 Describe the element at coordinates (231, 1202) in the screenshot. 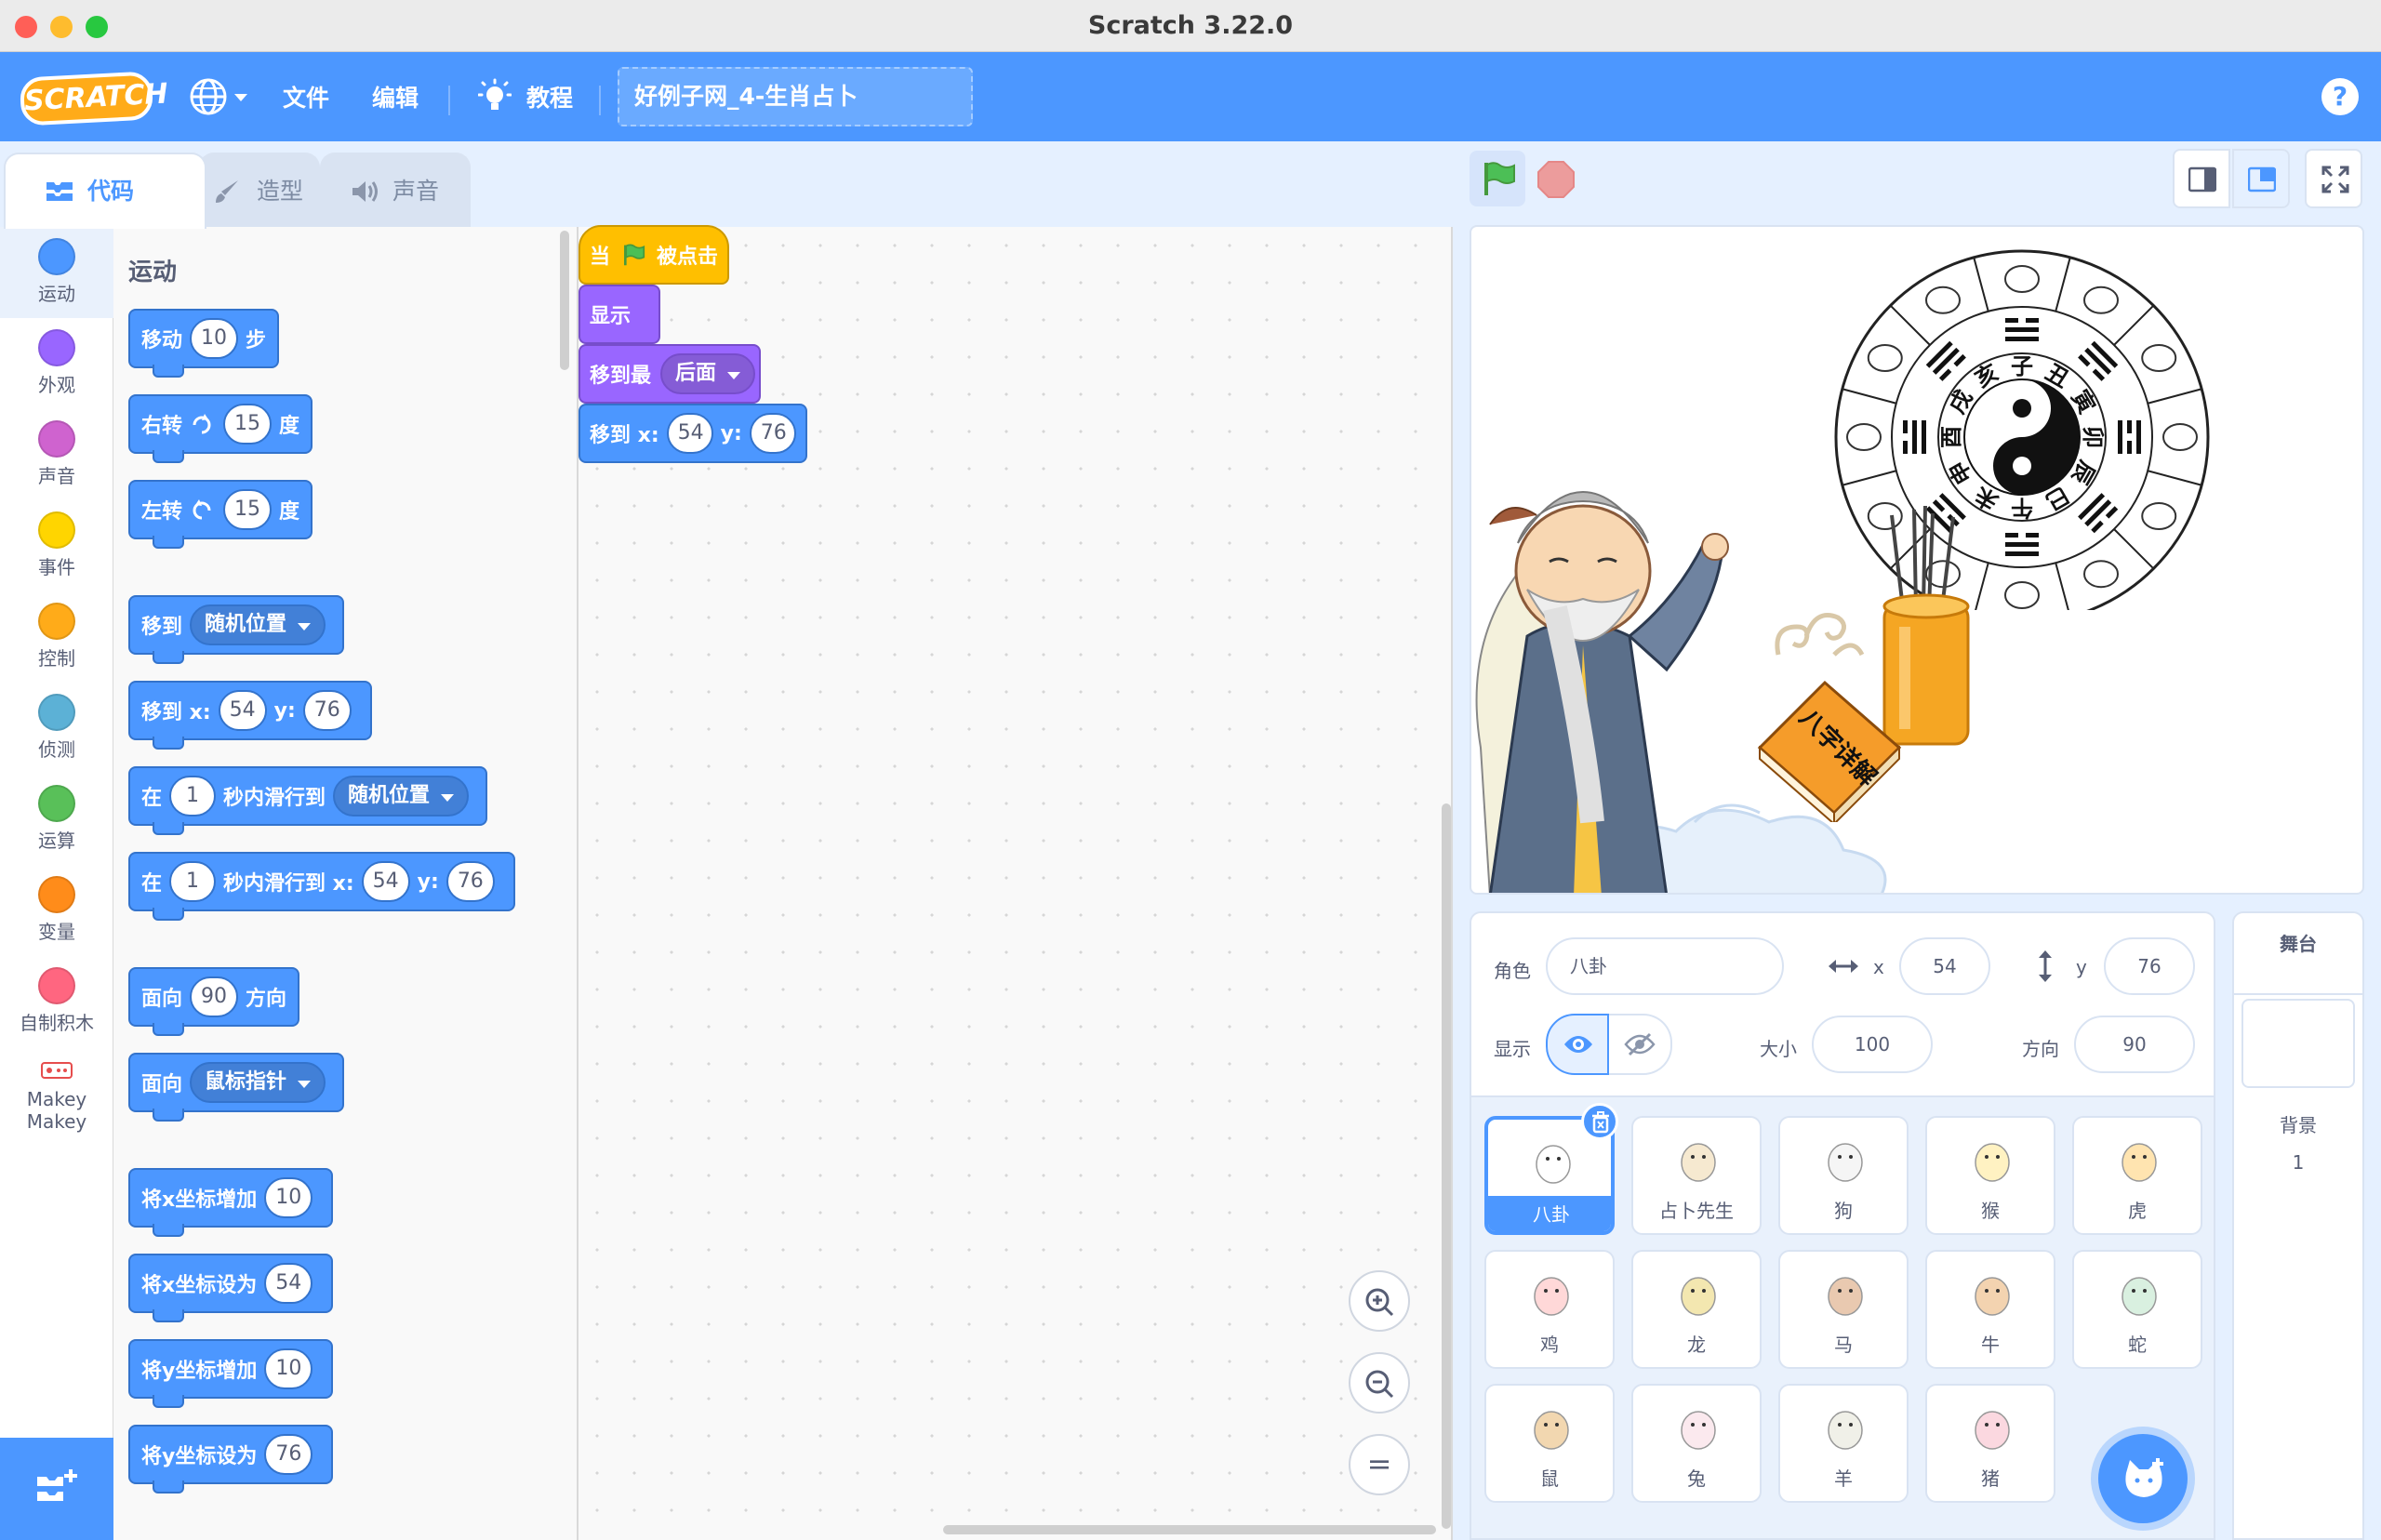

I see `block-change-x: 将x坐标增加 10` at that location.